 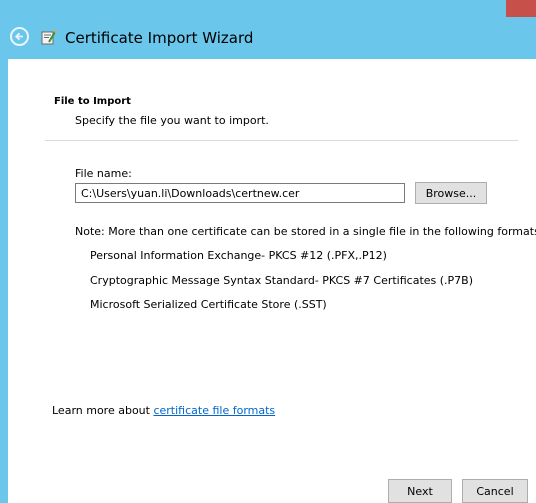 I want to click on close-button, so click(x=521, y=8).